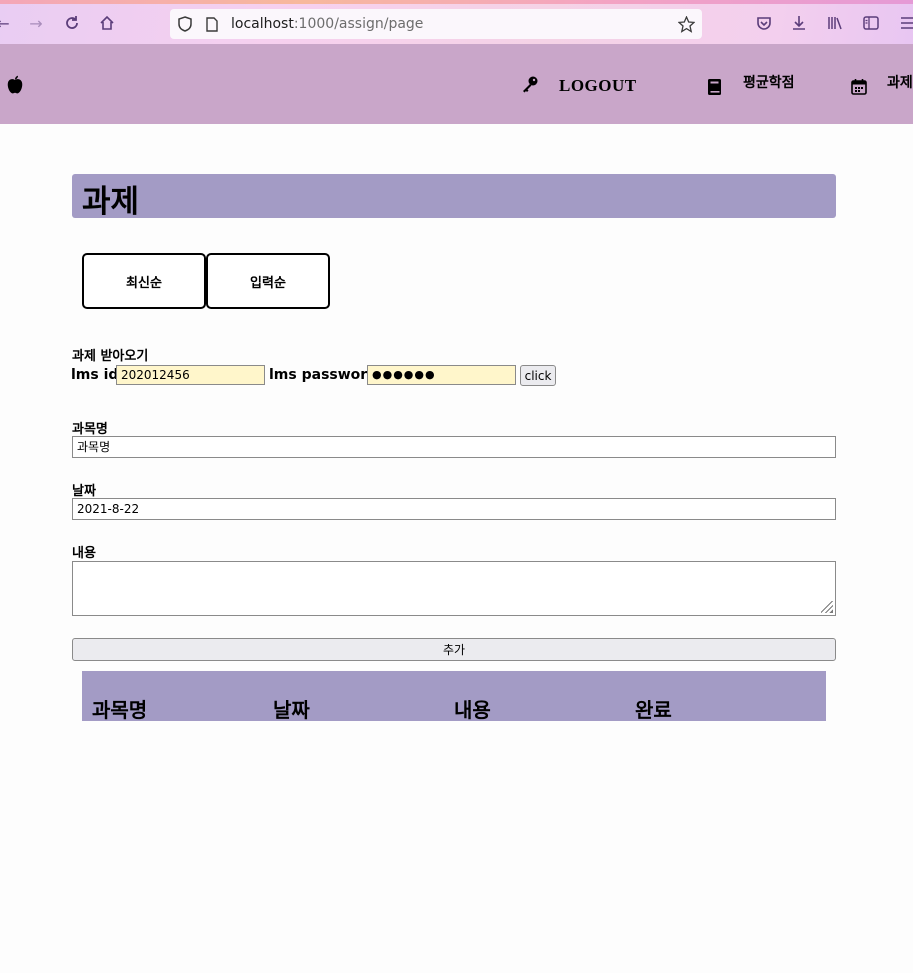  I want to click on nav-assignment-label: 과제, so click(900, 82).